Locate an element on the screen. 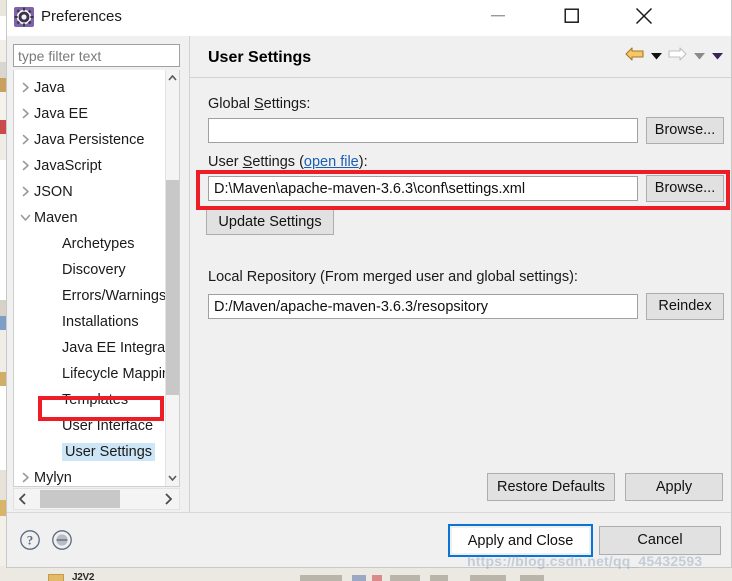  sidebar-item-java-ee: Java EE is located at coordinates (90, 114).